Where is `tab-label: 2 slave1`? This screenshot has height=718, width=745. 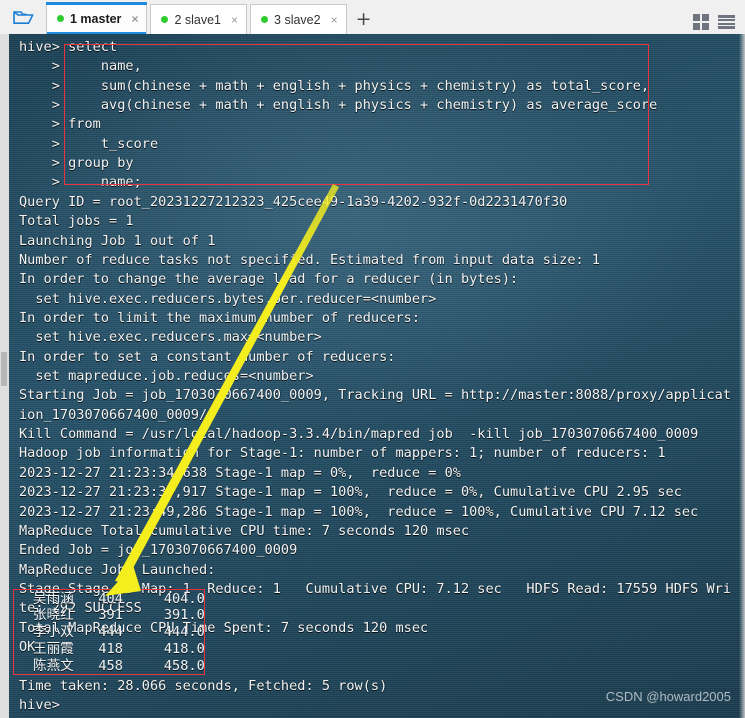
tab-label: 2 slave1 is located at coordinates (198, 19).